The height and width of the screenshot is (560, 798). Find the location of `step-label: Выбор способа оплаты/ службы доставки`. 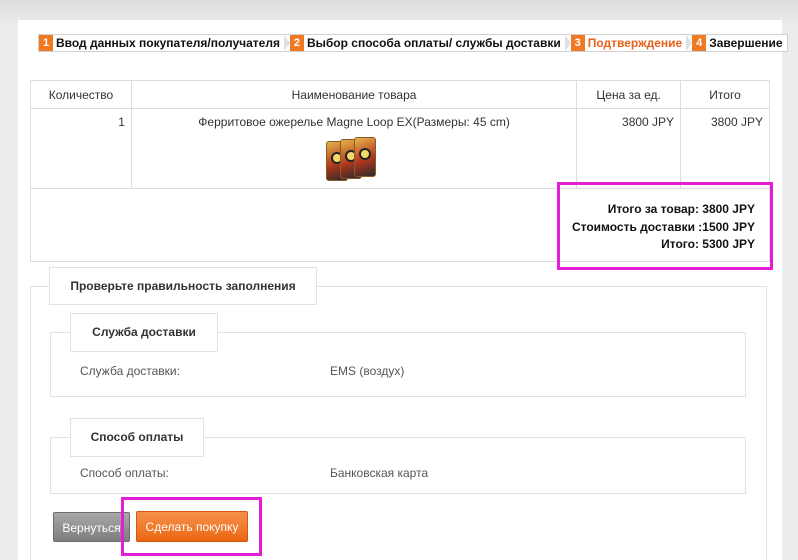

step-label: Выбор способа оплаты/ службы доставки is located at coordinates (433, 43).